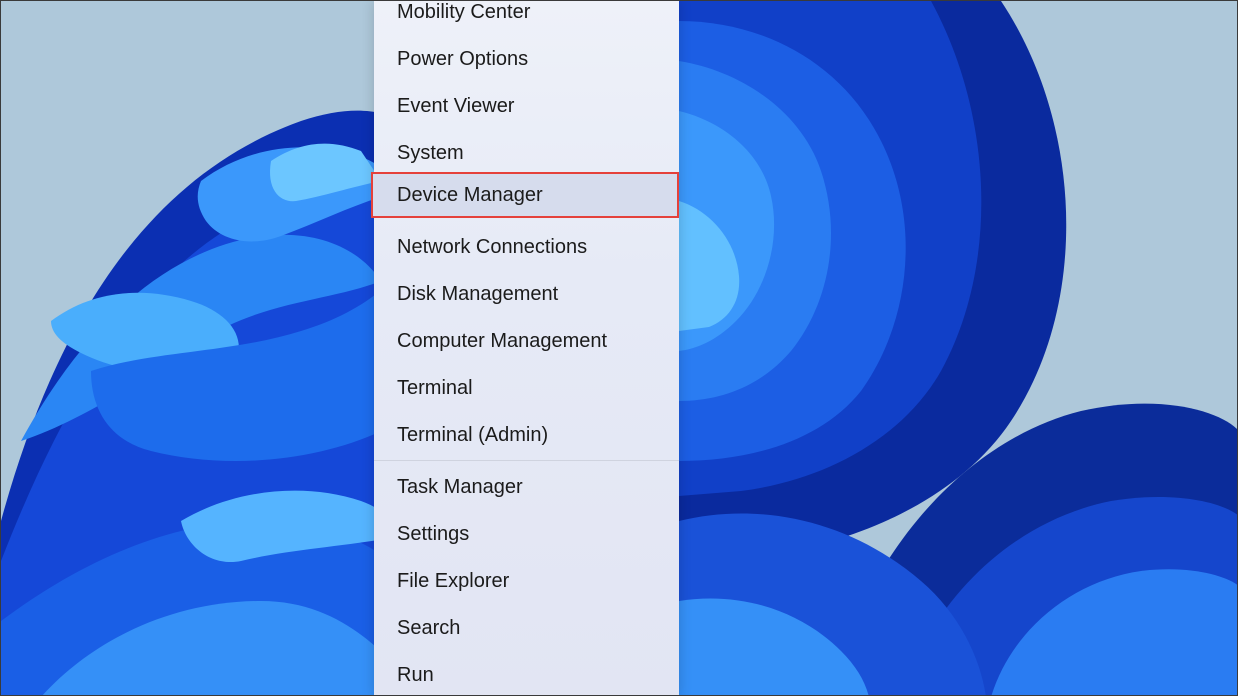 The image size is (1238, 696). Describe the element at coordinates (526, 59) in the screenshot. I see `menu-item-power-options: Power Options` at that location.